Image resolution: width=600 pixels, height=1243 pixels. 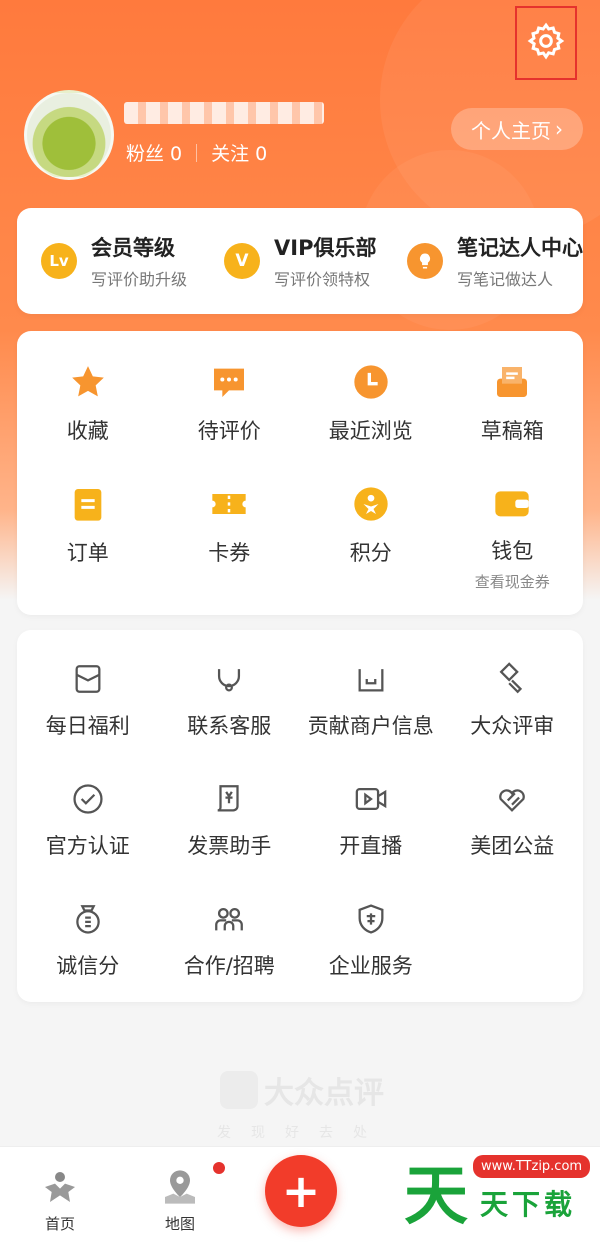 I want to click on follow-count: 关注 0, so click(x=239, y=152).